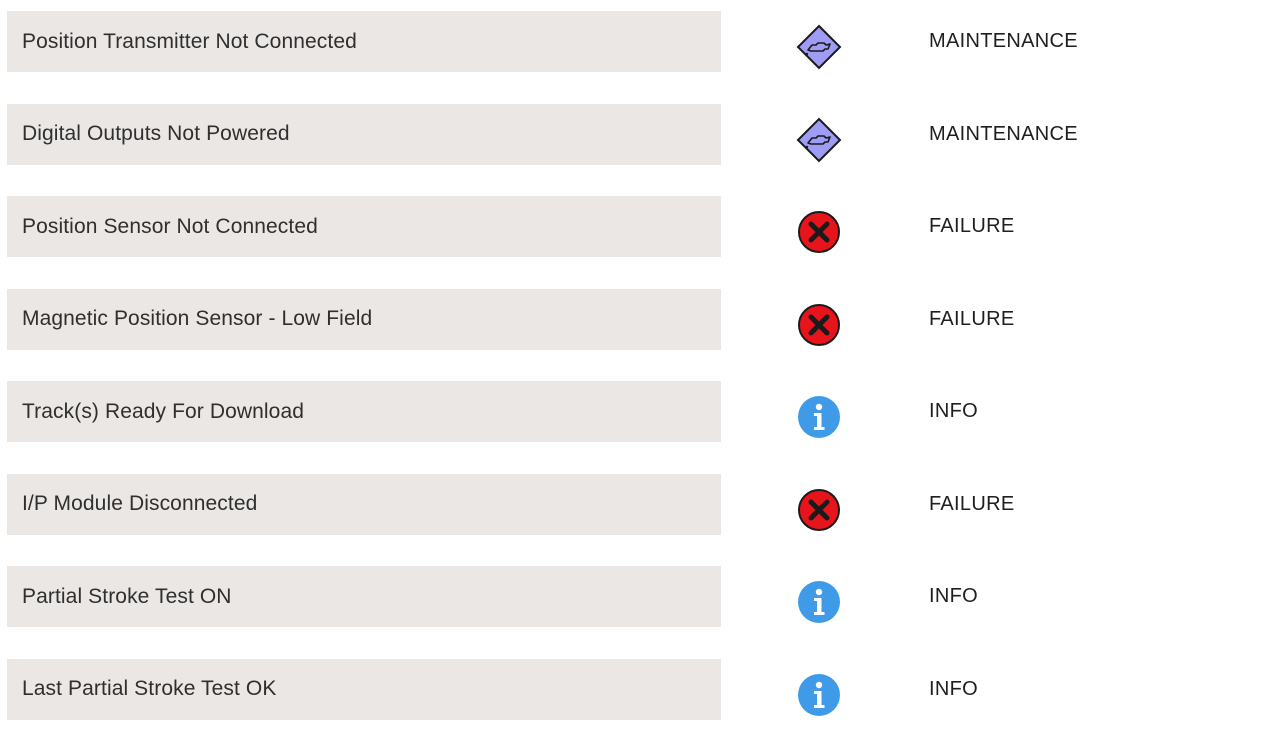  I want to click on alarm-row: Last Partial Stroke Test OK INFO, so click(642, 689).